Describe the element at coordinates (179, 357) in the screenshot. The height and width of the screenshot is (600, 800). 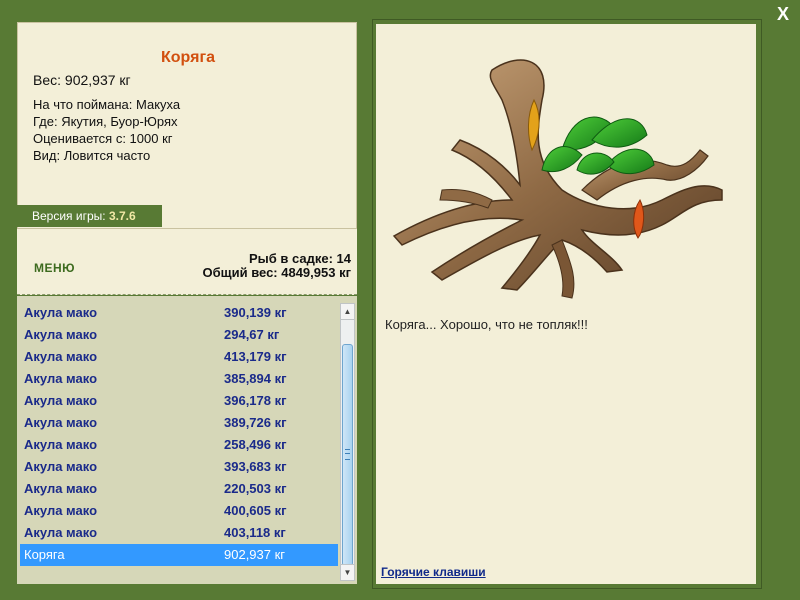
I see `list-item: Акула мако 413,179 кг` at that location.